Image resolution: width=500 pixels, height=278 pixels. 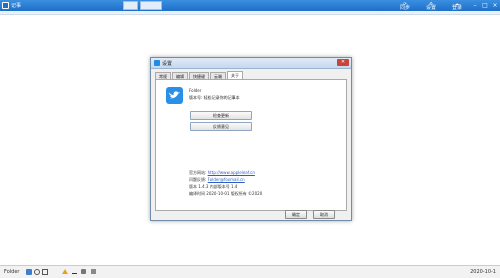 I want to click on bird-icon, so click(x=174, y=95).